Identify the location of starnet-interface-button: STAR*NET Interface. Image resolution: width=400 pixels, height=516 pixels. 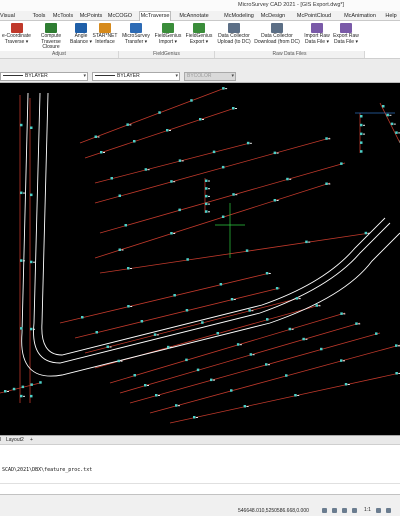
(105, 34).